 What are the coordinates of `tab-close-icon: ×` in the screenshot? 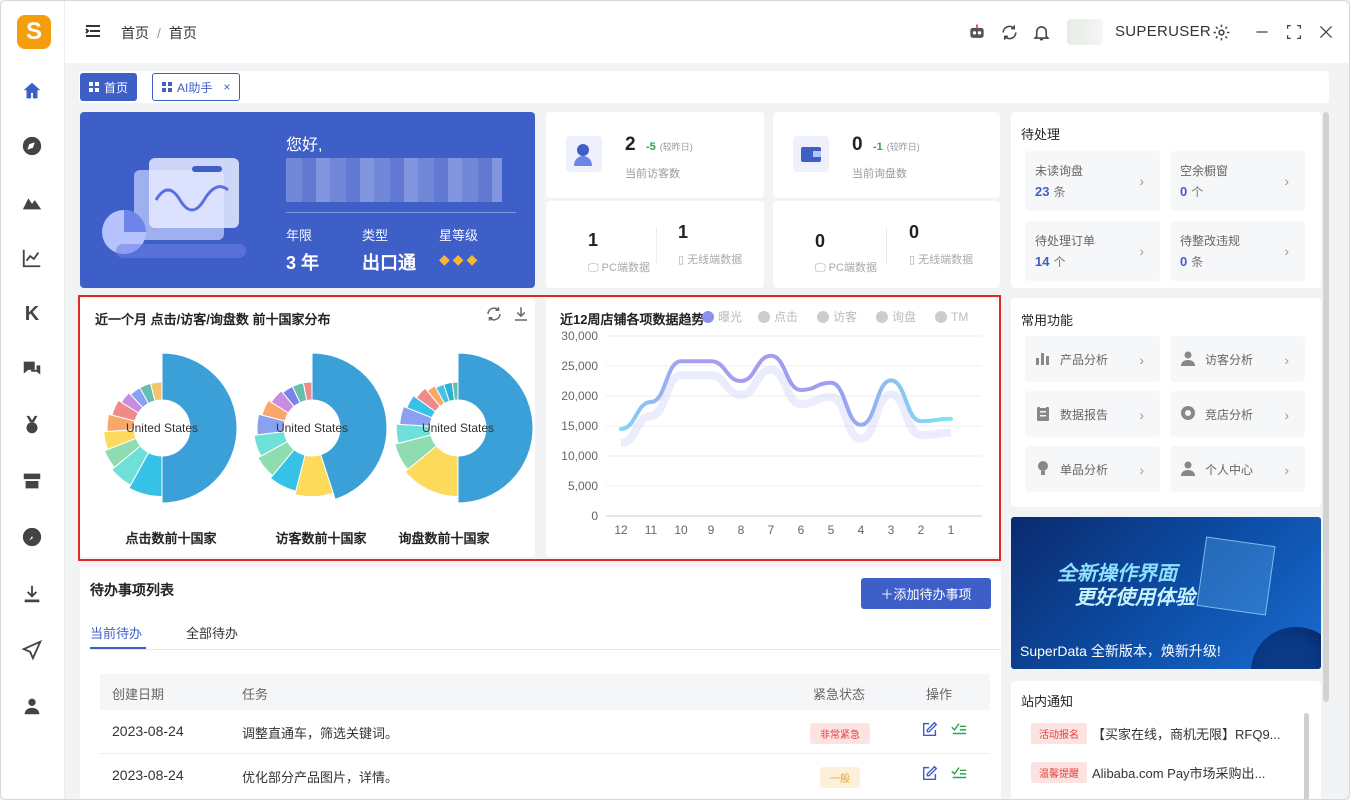 It's located at (226, 87).